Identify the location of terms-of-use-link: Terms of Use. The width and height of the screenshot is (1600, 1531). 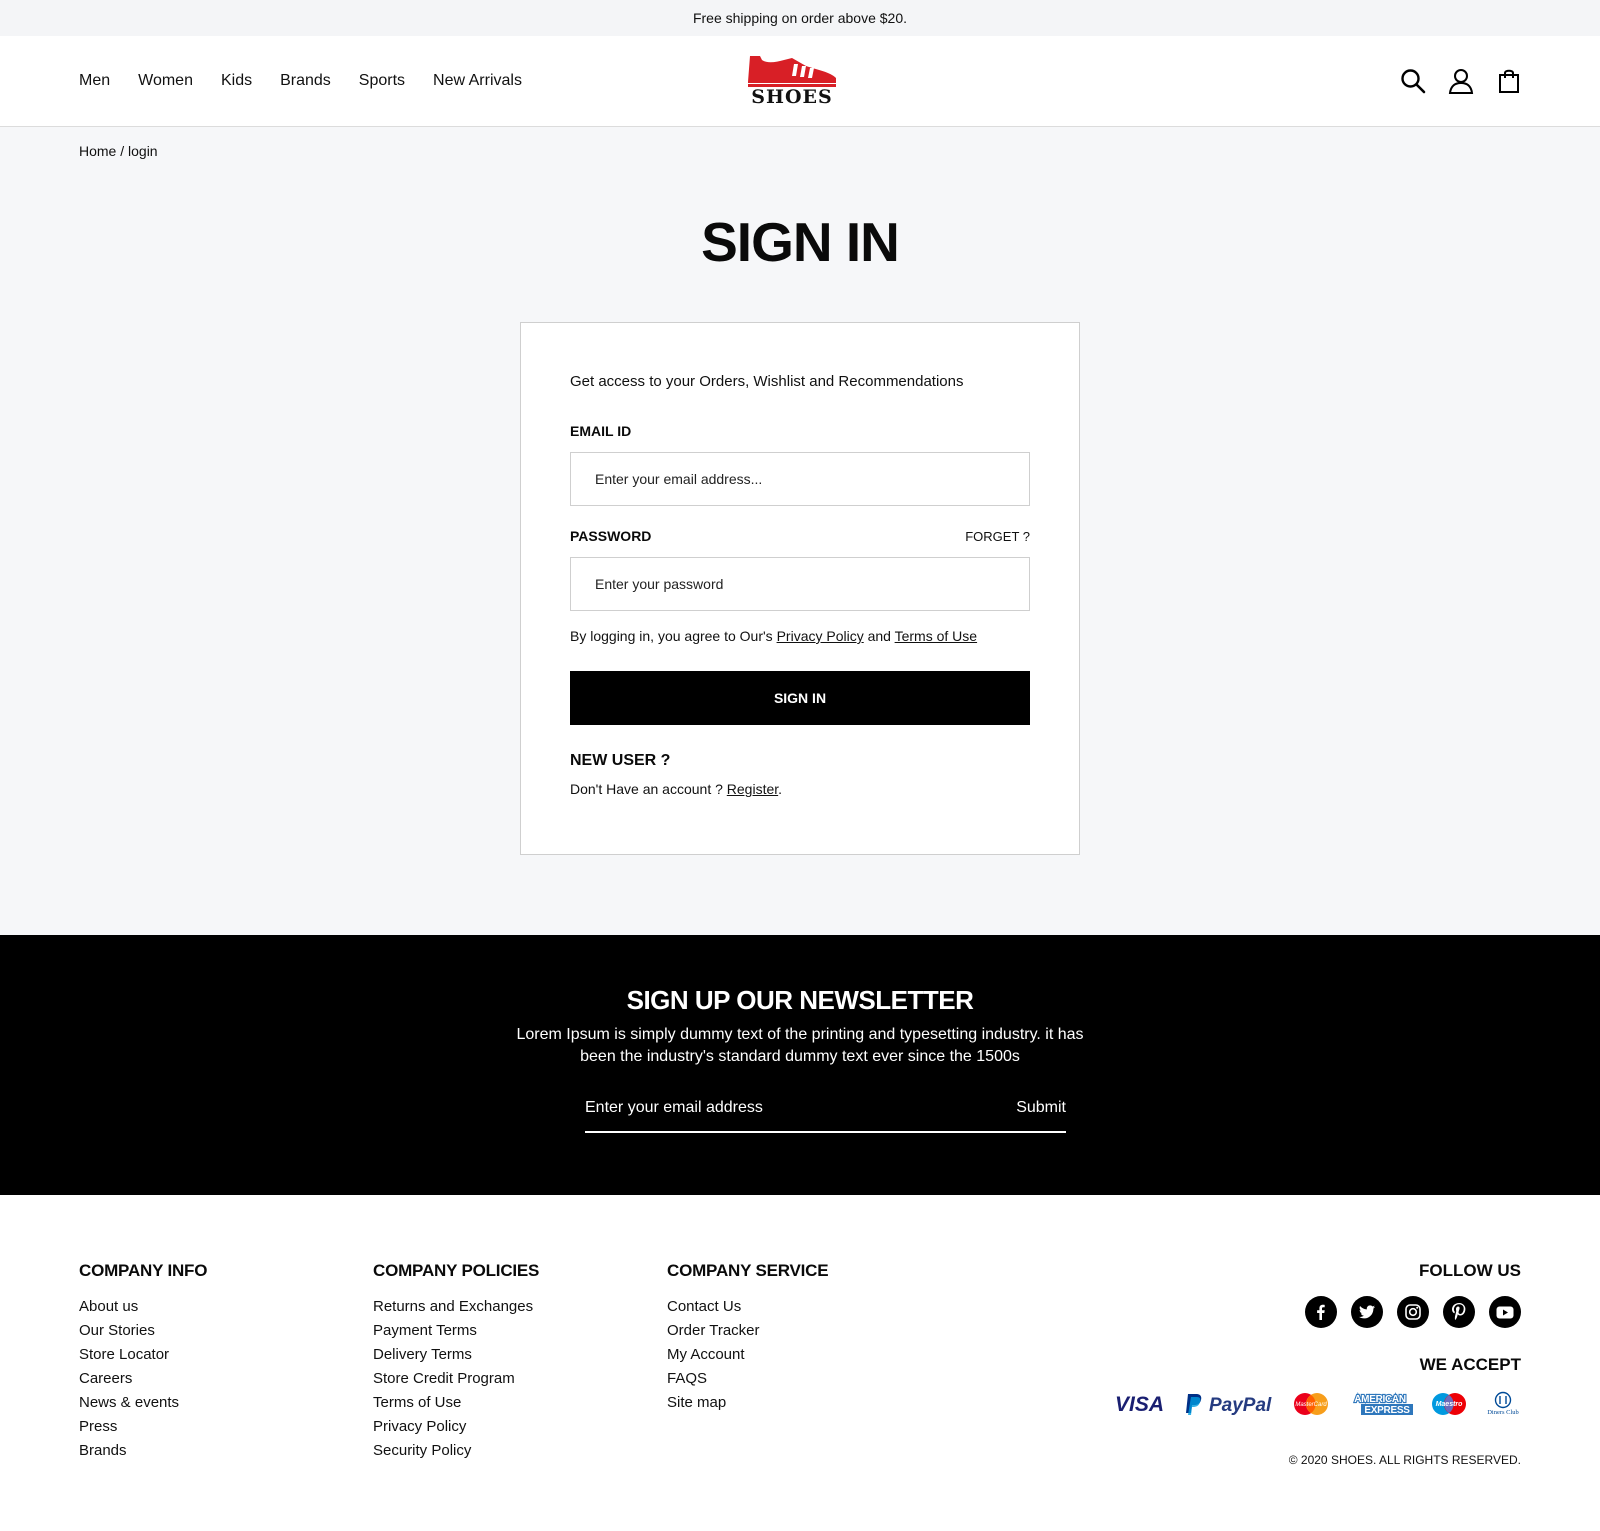
(936, 636).